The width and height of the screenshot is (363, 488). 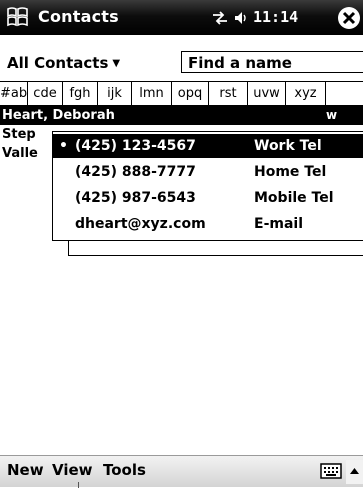 I want to click on tab-rst: rst, so click(x=228, y=93).